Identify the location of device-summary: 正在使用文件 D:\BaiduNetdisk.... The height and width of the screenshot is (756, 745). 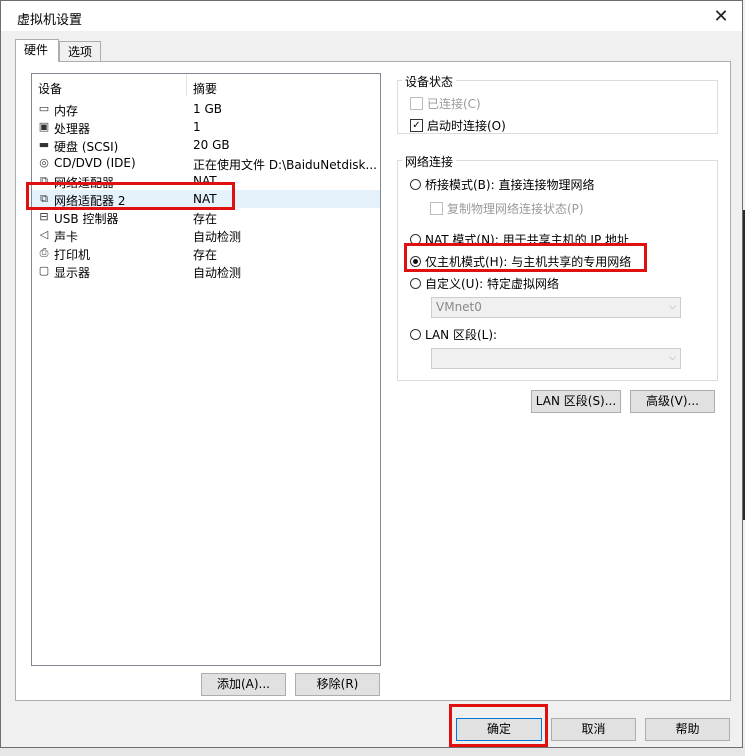
(285, 165).